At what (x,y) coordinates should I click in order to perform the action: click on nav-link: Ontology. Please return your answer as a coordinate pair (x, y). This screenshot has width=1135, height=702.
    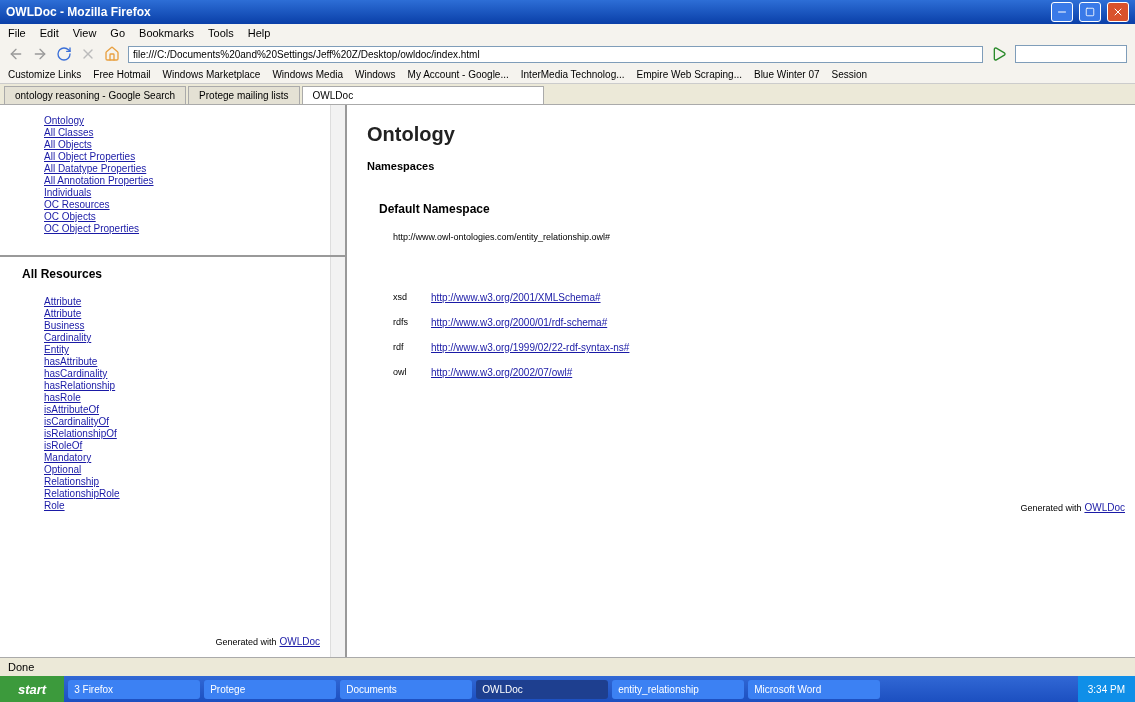
    Looking at the image, I should click on (182, 120).